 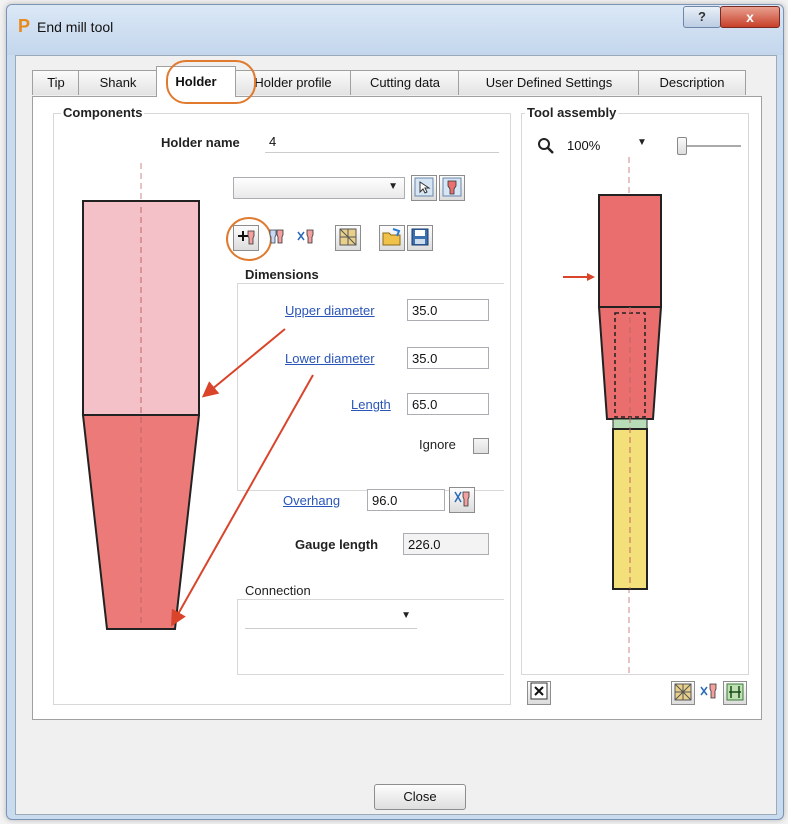 What do you see at coordinates (630, 251) in the screenshot?
I see `assembly-holder-upper` at bounding box center [630, 251].